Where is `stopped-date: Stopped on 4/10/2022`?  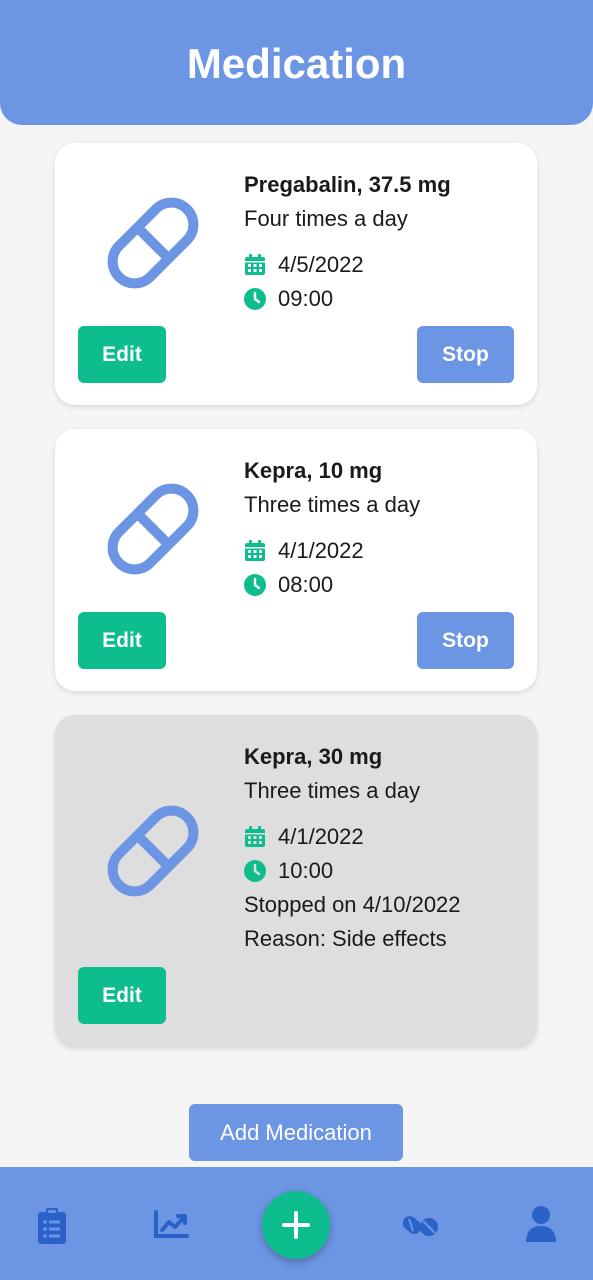
stopped-date: Stopped on 4/10/2022 is located at coordinates (352, 904).